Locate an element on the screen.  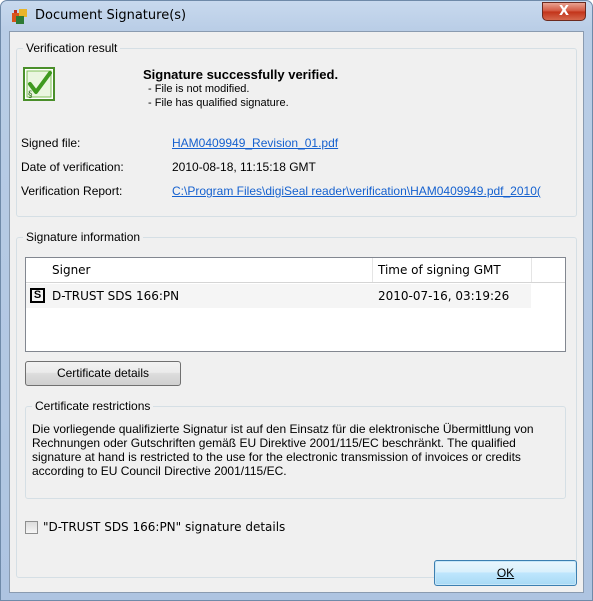
verification-date-label: Date of verification: is located at coordinates (72, 167).